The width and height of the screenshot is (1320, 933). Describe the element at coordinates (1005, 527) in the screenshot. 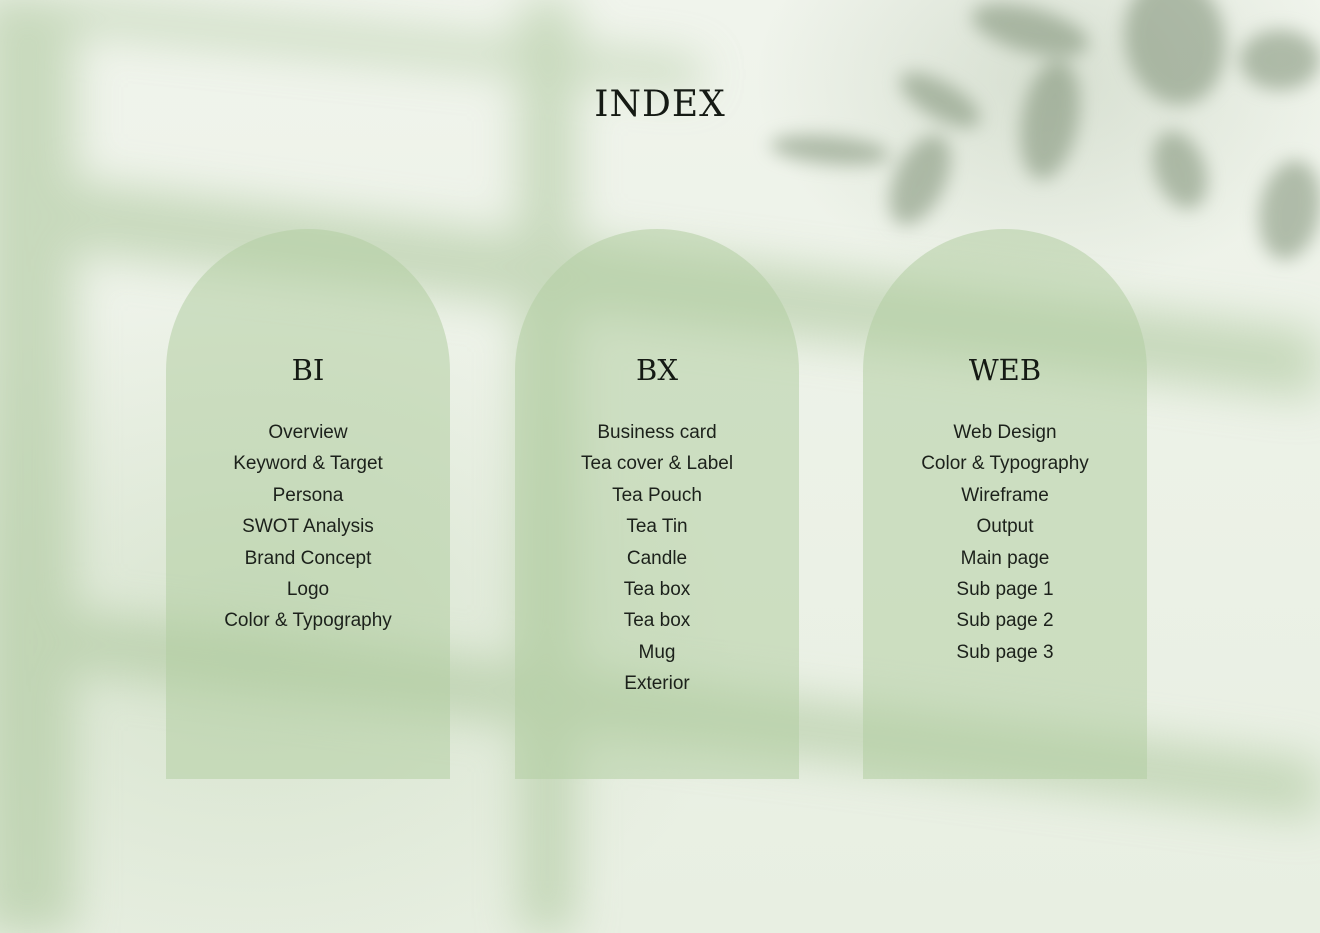

I see `list-item: Output` at that location.